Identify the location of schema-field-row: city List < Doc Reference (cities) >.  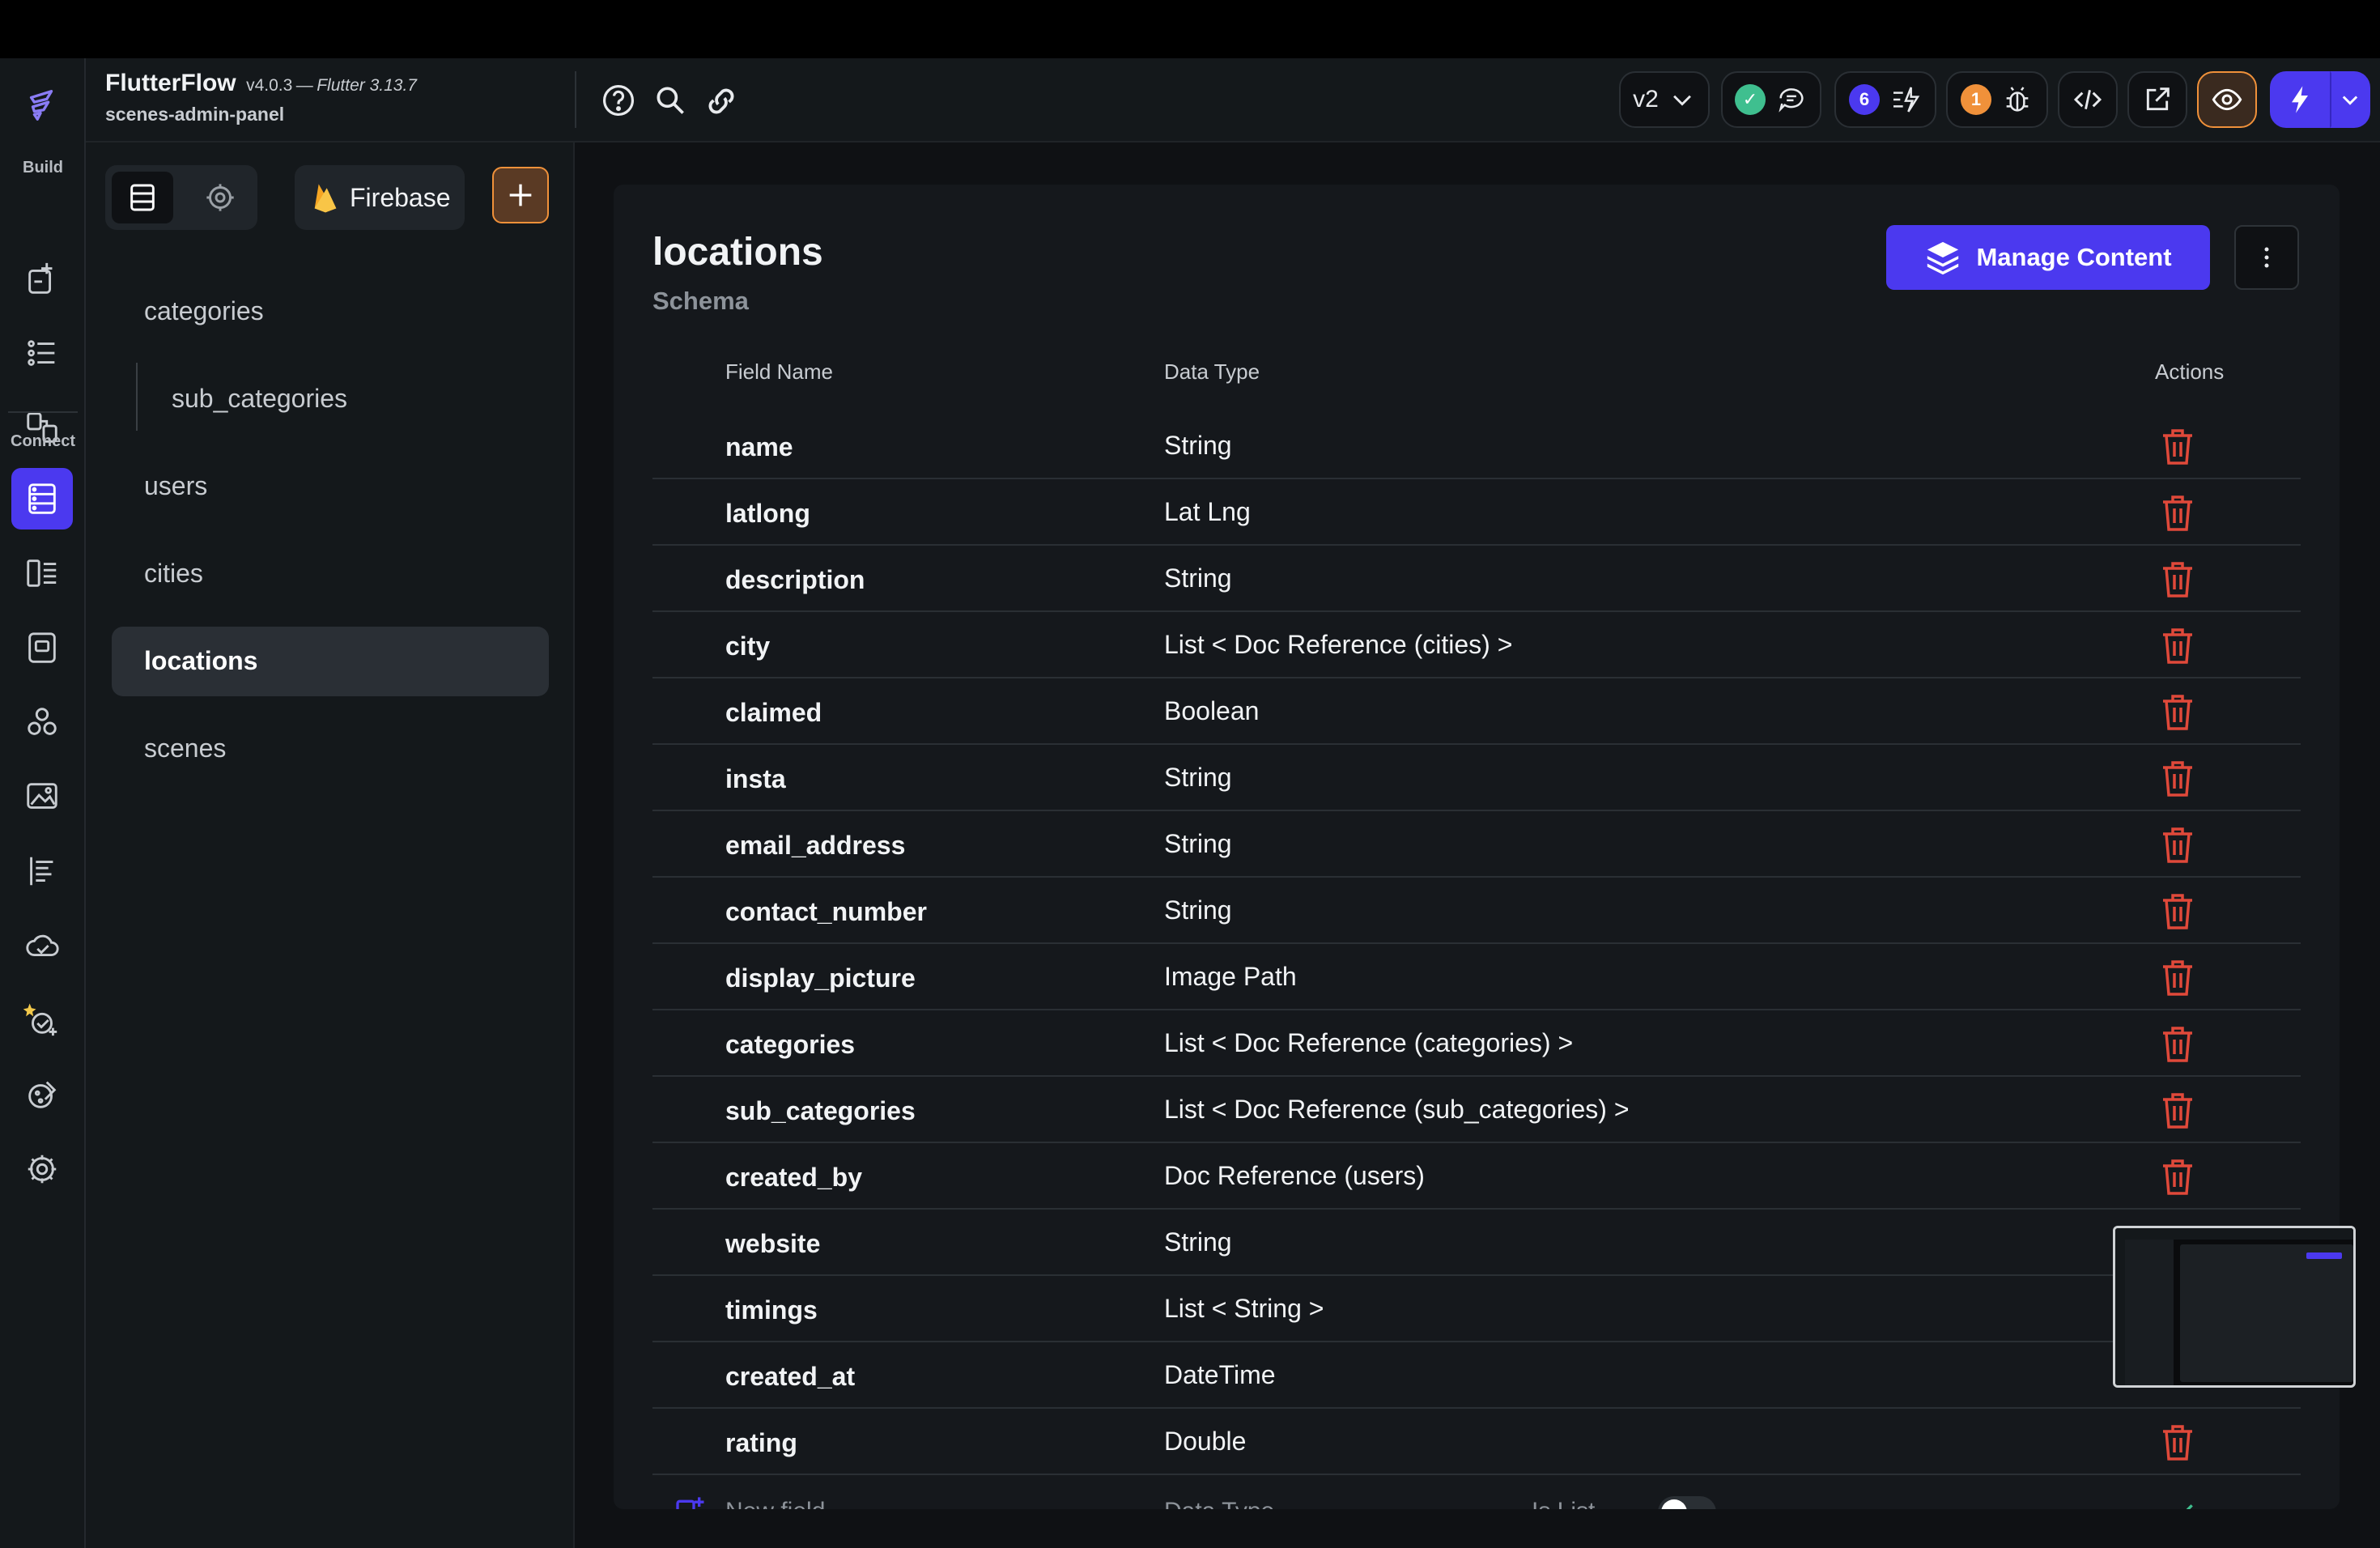
(1476, 645).